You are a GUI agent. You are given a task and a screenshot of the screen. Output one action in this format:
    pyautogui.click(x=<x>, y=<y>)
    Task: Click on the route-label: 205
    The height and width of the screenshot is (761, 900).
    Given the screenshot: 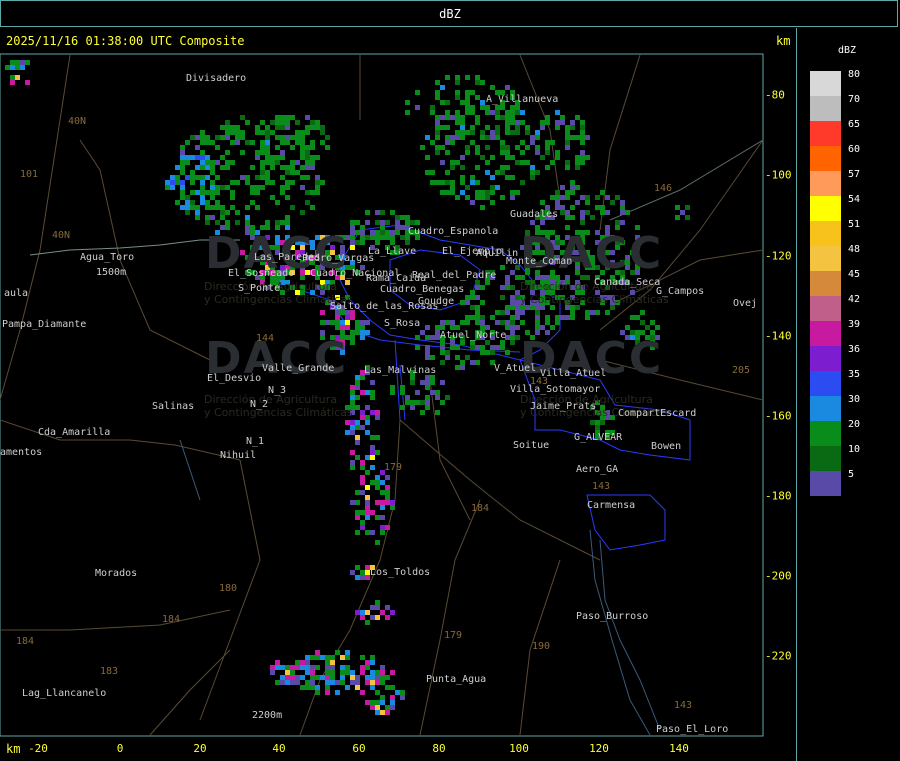 What is the action you would take?
    pyautogui.click(x=741, y=370)
    